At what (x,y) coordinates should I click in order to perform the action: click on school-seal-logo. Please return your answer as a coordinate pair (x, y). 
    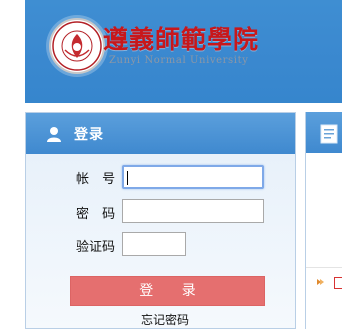
    Looking at the image, I should click on (77, 46).